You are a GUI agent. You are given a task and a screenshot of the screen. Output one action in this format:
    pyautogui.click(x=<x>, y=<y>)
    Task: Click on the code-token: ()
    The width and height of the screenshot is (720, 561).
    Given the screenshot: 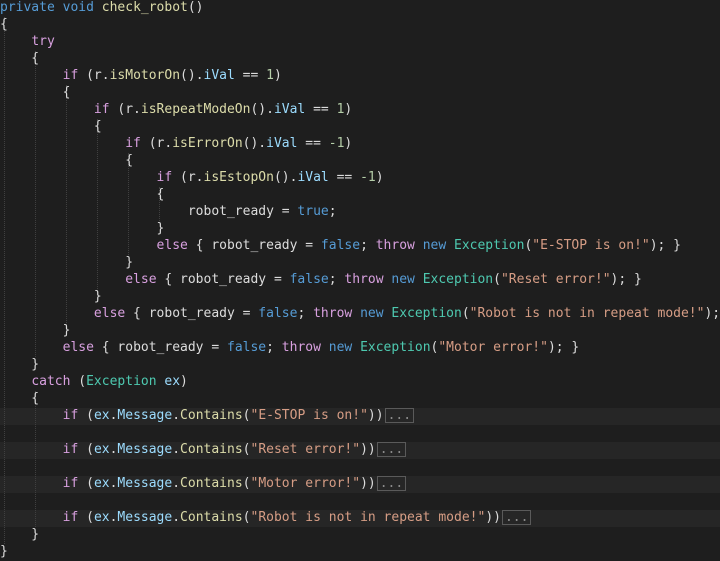 What is the action you would take?
    pyautogui.click(x=195, y=7)
    